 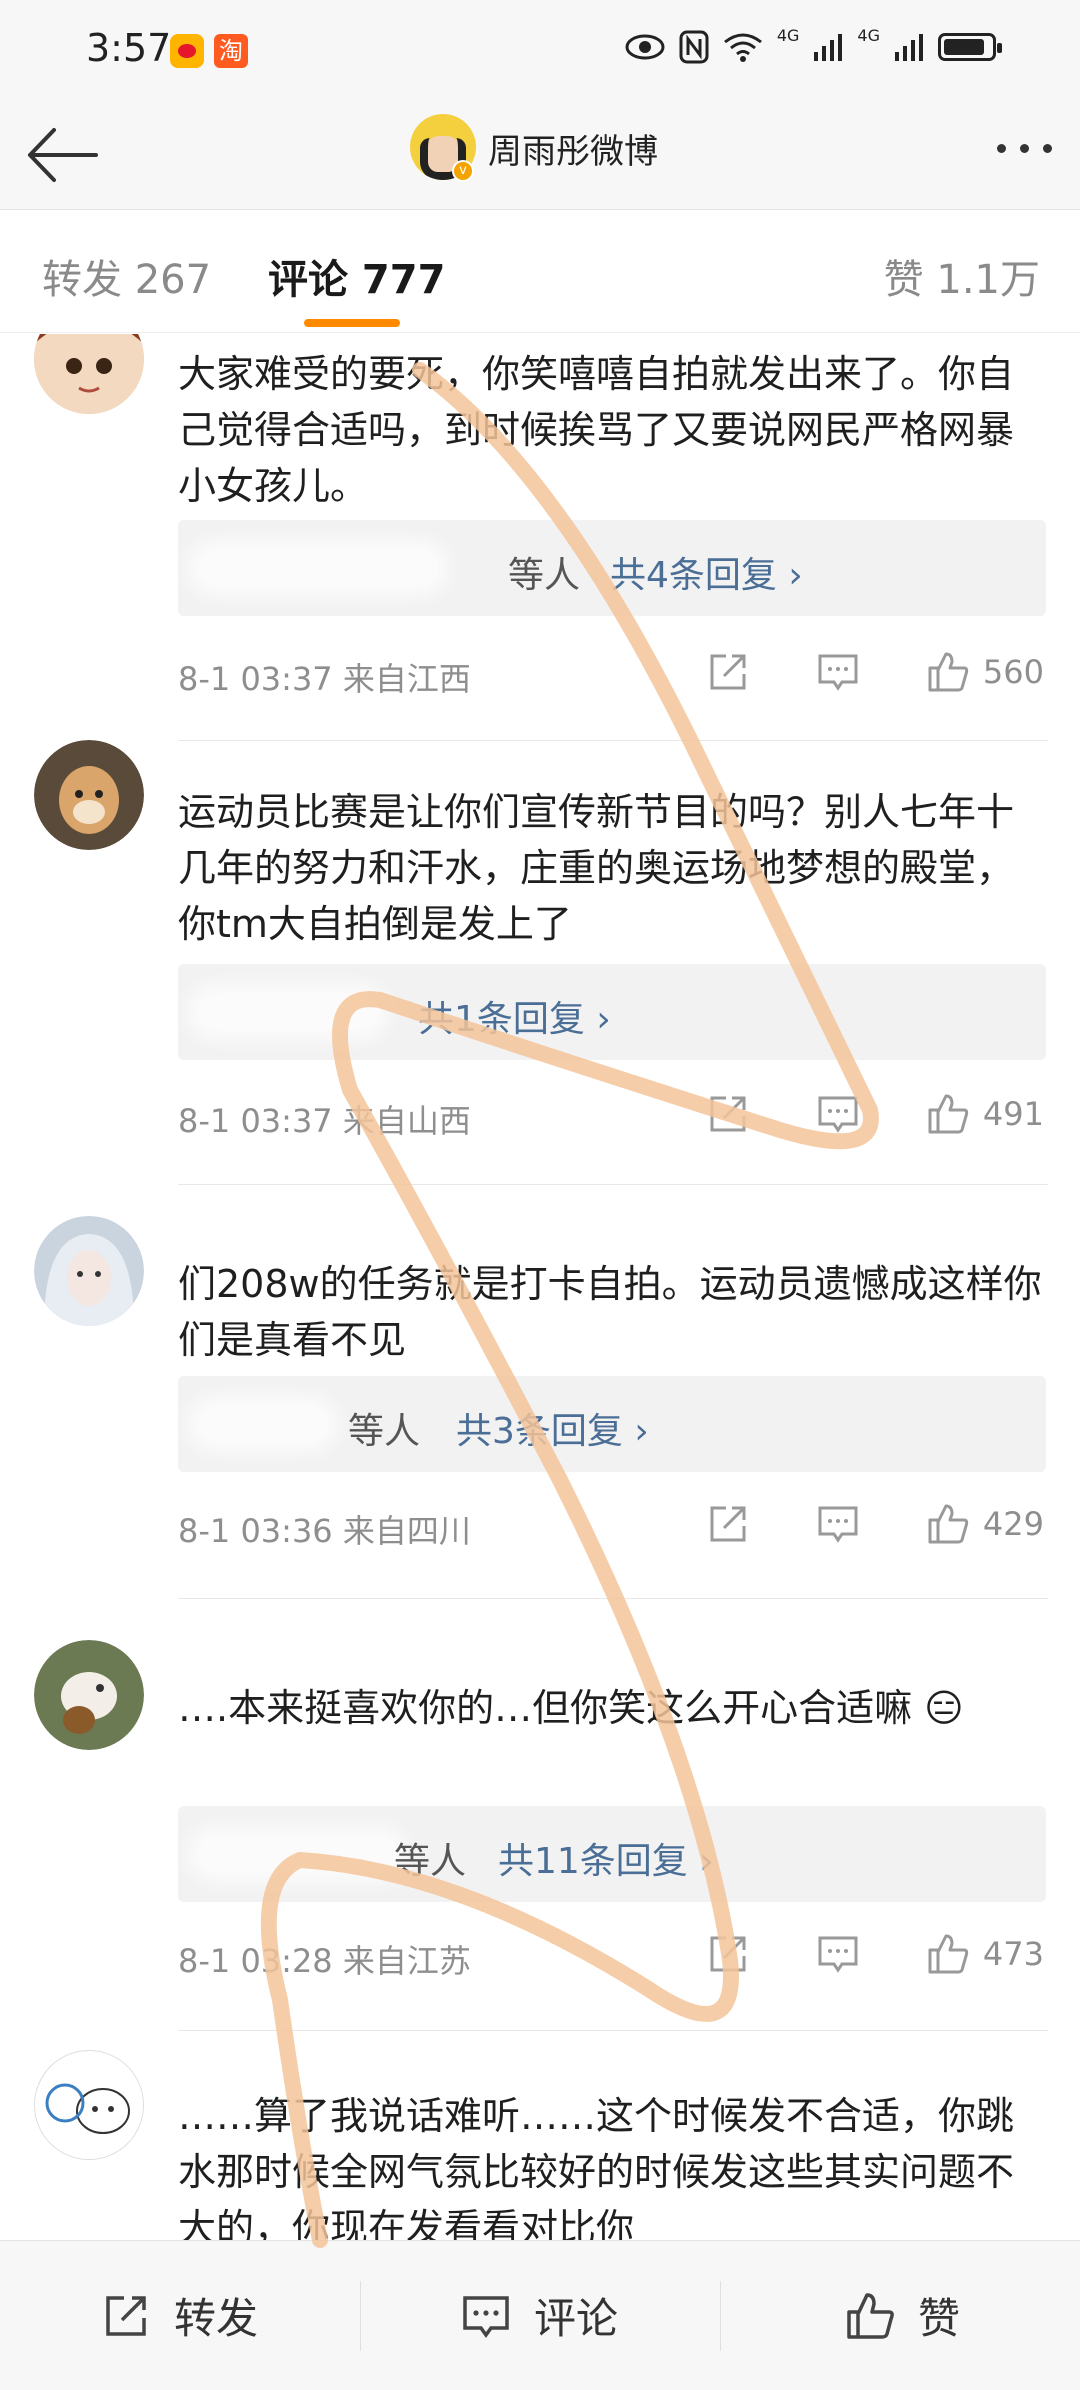 I want to click on repost-button: 转发, so click(x=179, y=2315).